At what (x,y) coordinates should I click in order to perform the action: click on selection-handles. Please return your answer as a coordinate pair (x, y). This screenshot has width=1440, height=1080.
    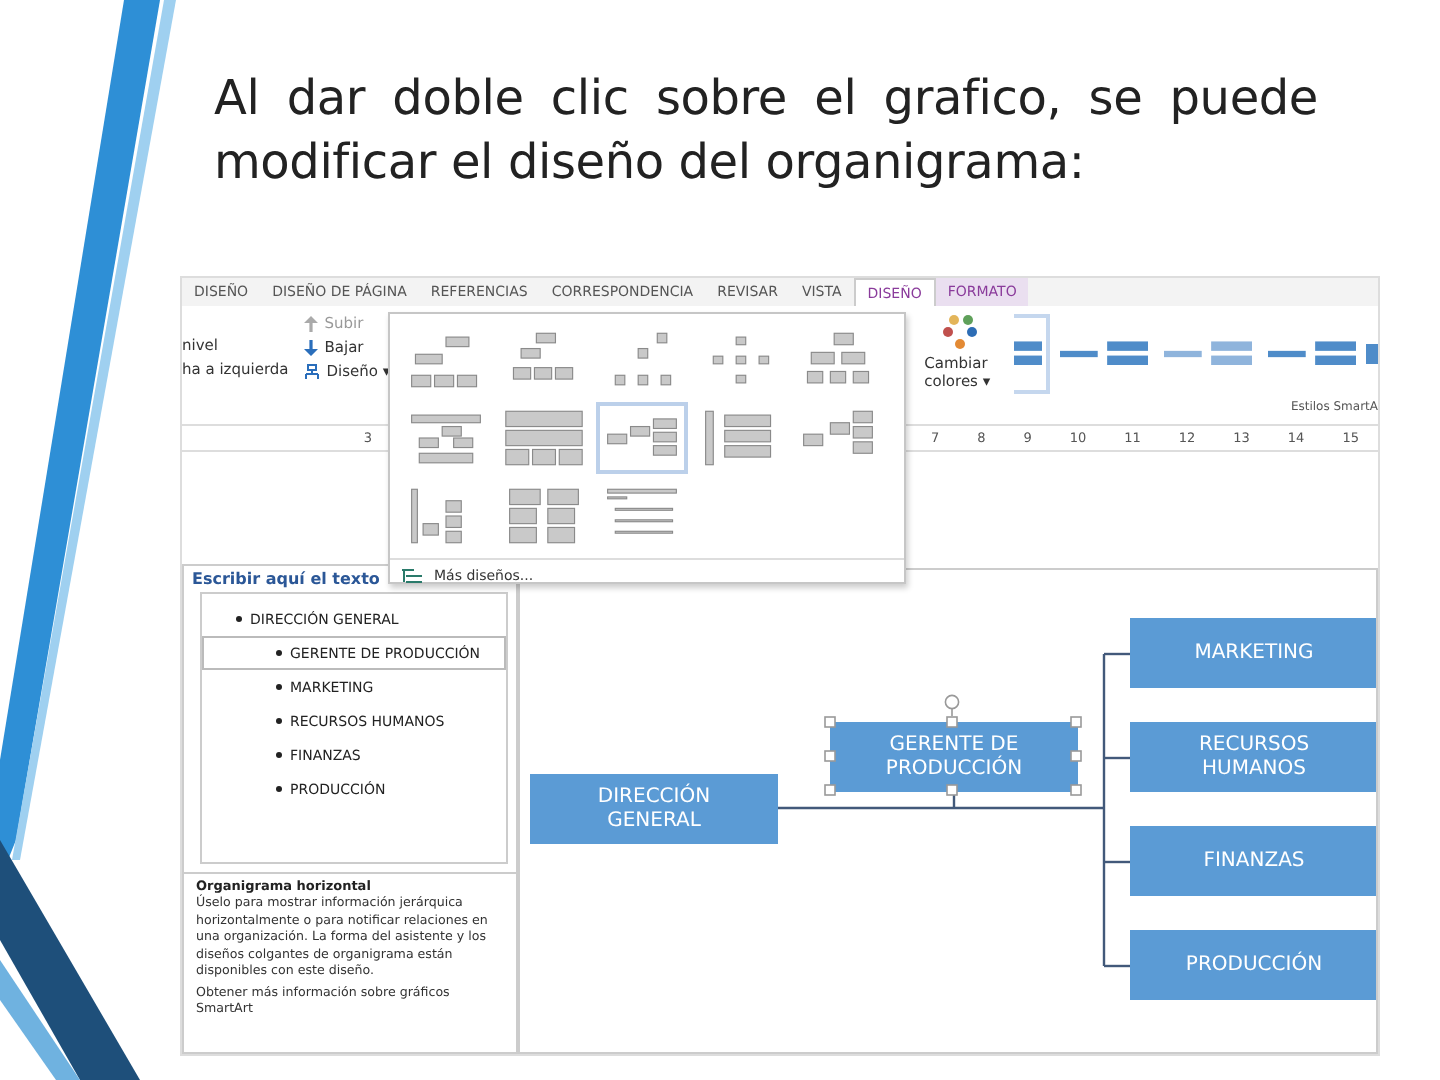
    Looking at the image, I should click on (954, 746).